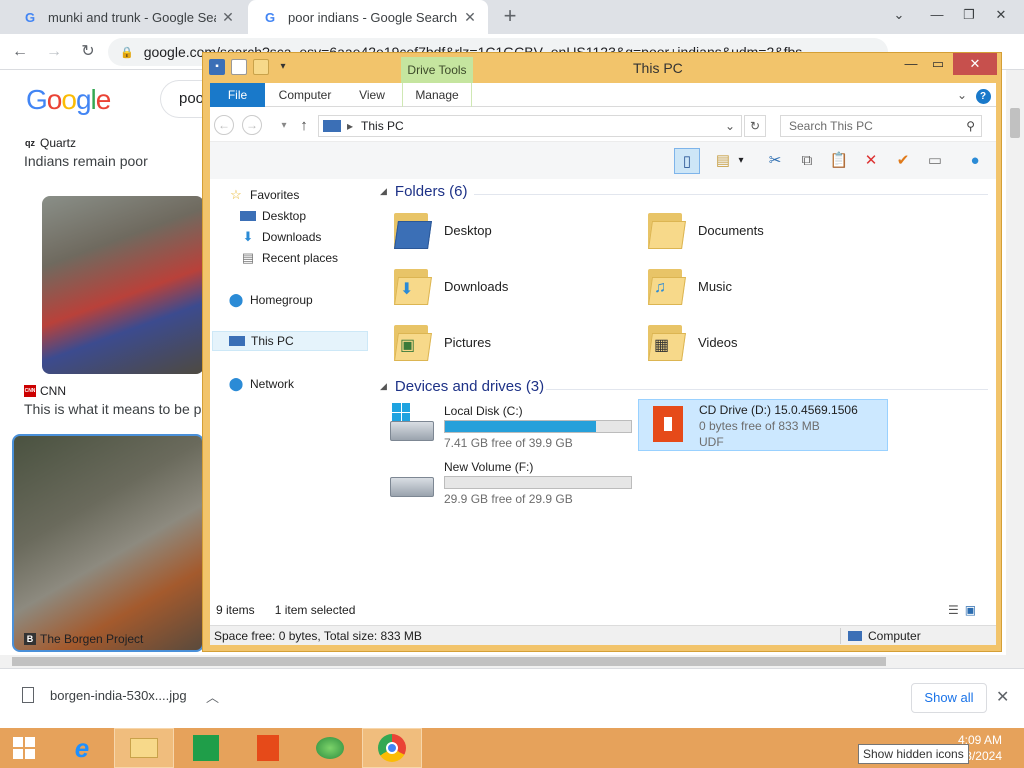 The image size is (1024, 768). I want to click on system-drive-icon, so click(413, 424).